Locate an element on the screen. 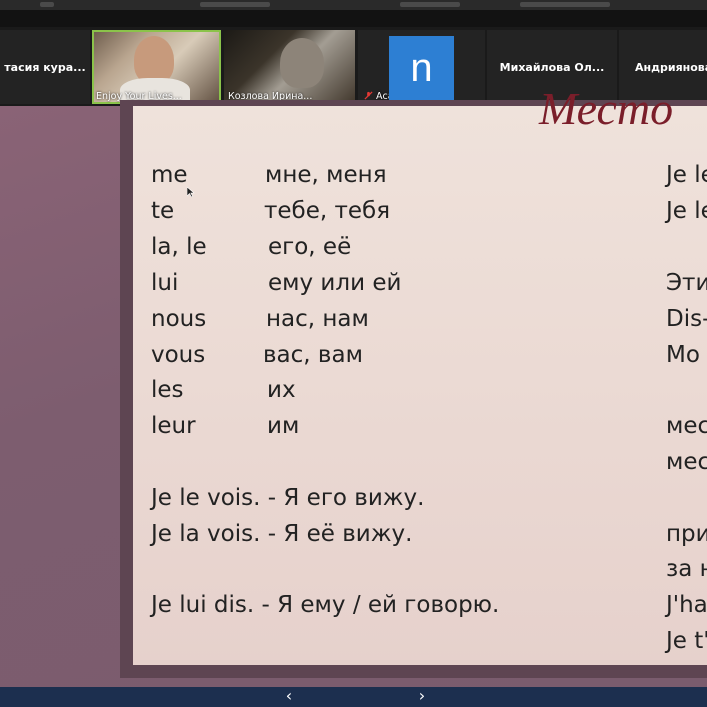 The image size is (707, 707). avatar: n is located at coordinates (421, 68).